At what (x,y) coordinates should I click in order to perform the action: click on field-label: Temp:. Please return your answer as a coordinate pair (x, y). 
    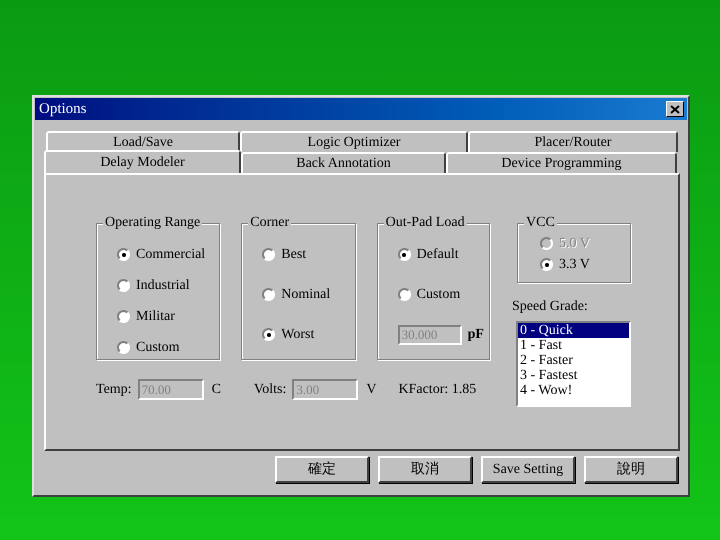
    Looking at the image, I should click on (114, 390).